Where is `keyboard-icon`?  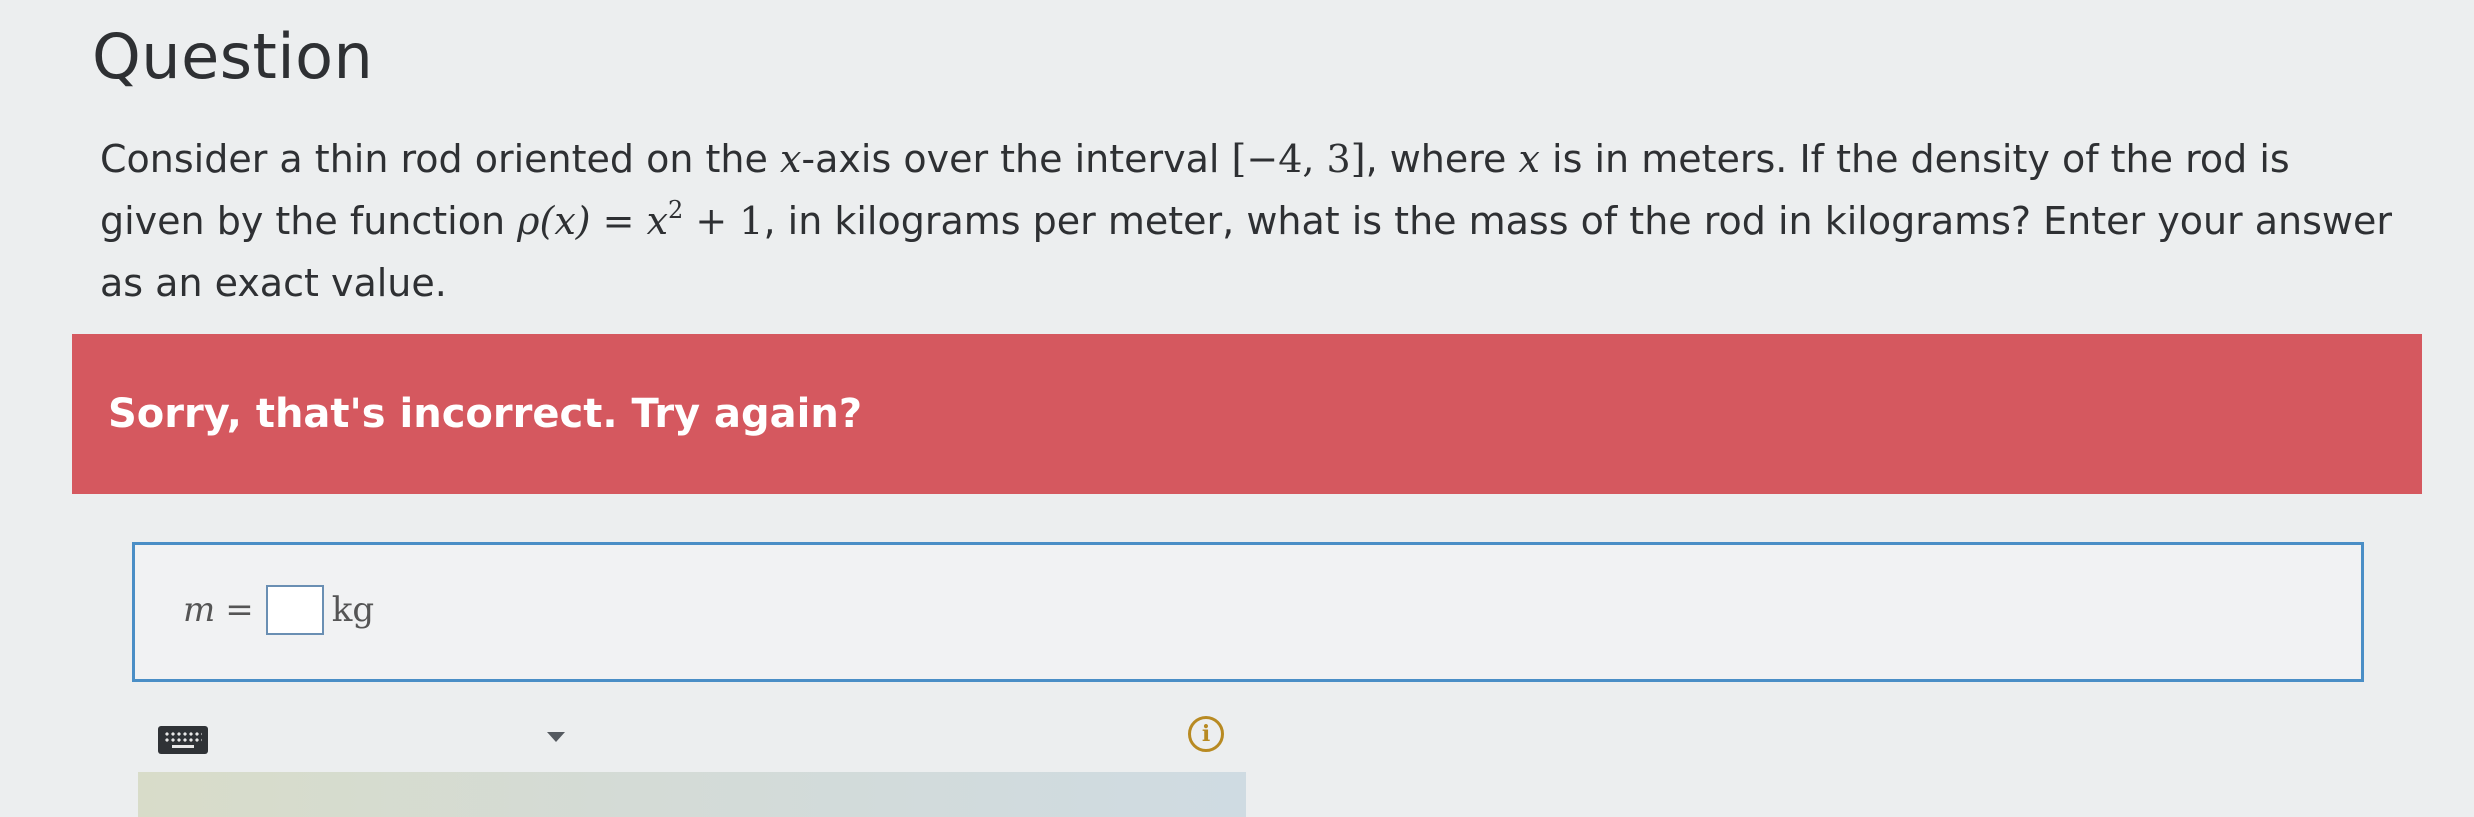
keyboard-icon is located at coordinates (183, 740).